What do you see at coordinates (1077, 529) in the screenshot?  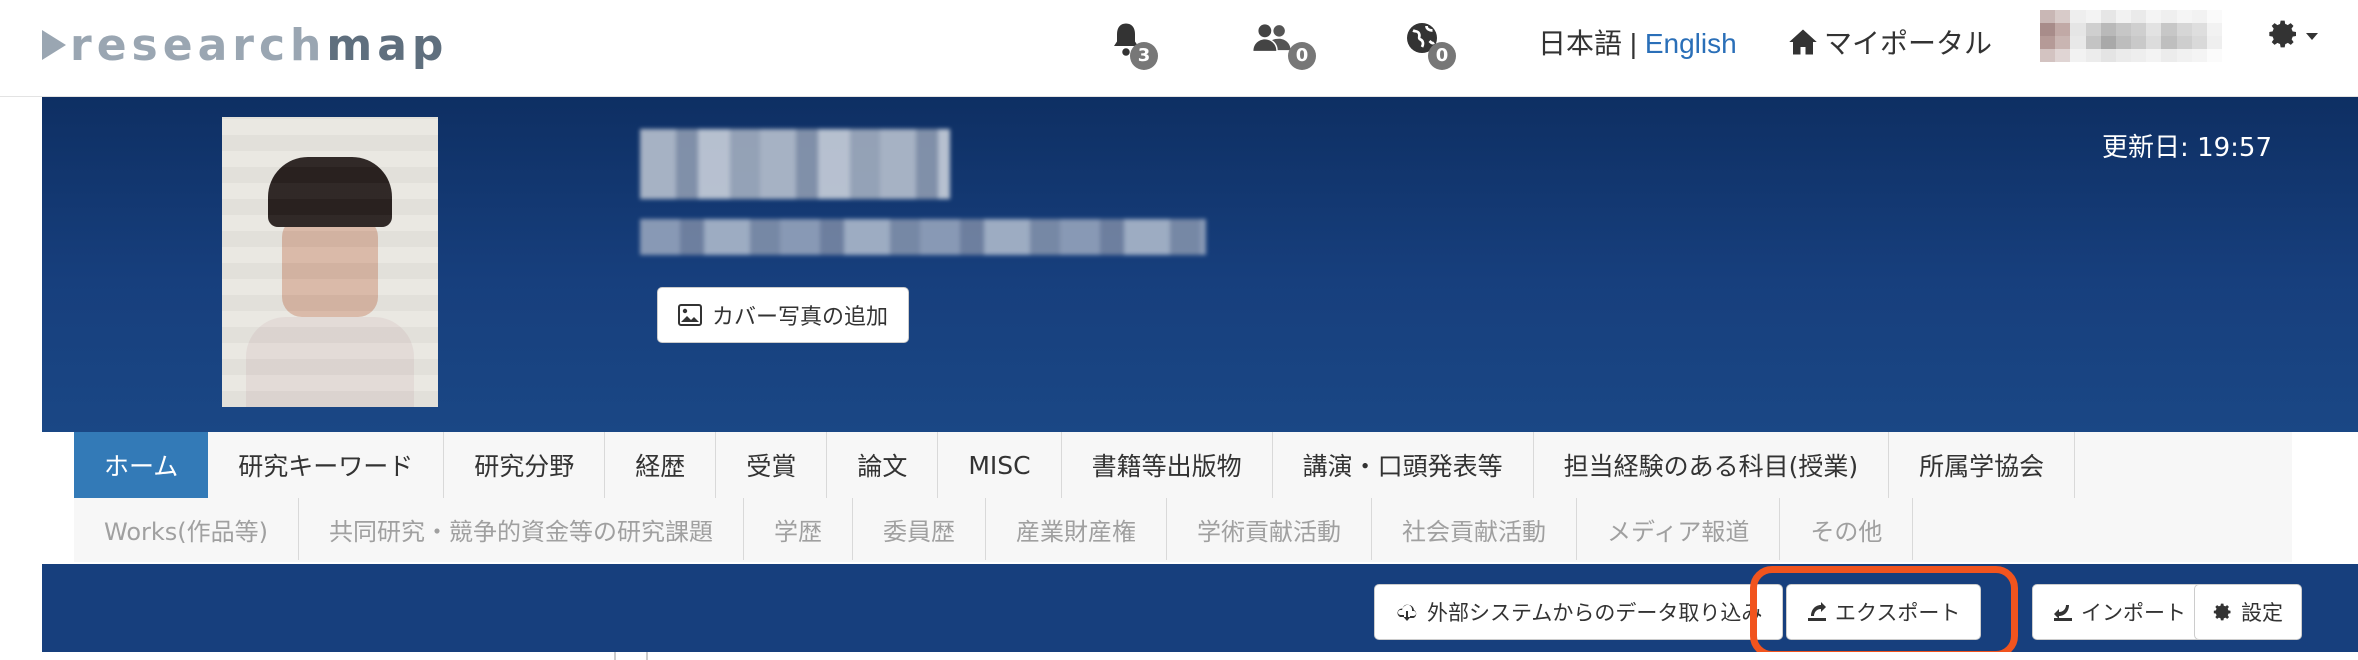 I see `tab-industrial-property: 産業財産権` at bounding box center [1077, 529].